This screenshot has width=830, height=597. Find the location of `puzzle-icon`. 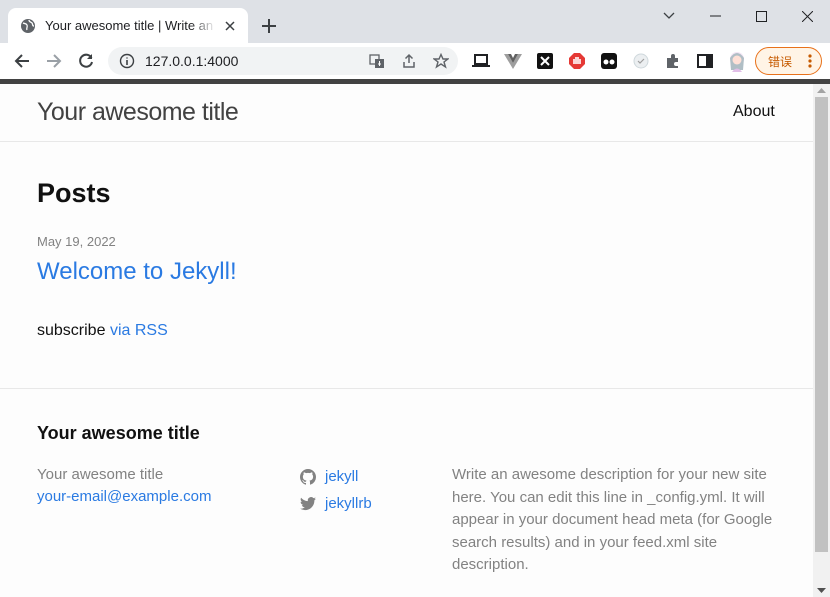

puzzle-icon is located at coordinates (673, 61).